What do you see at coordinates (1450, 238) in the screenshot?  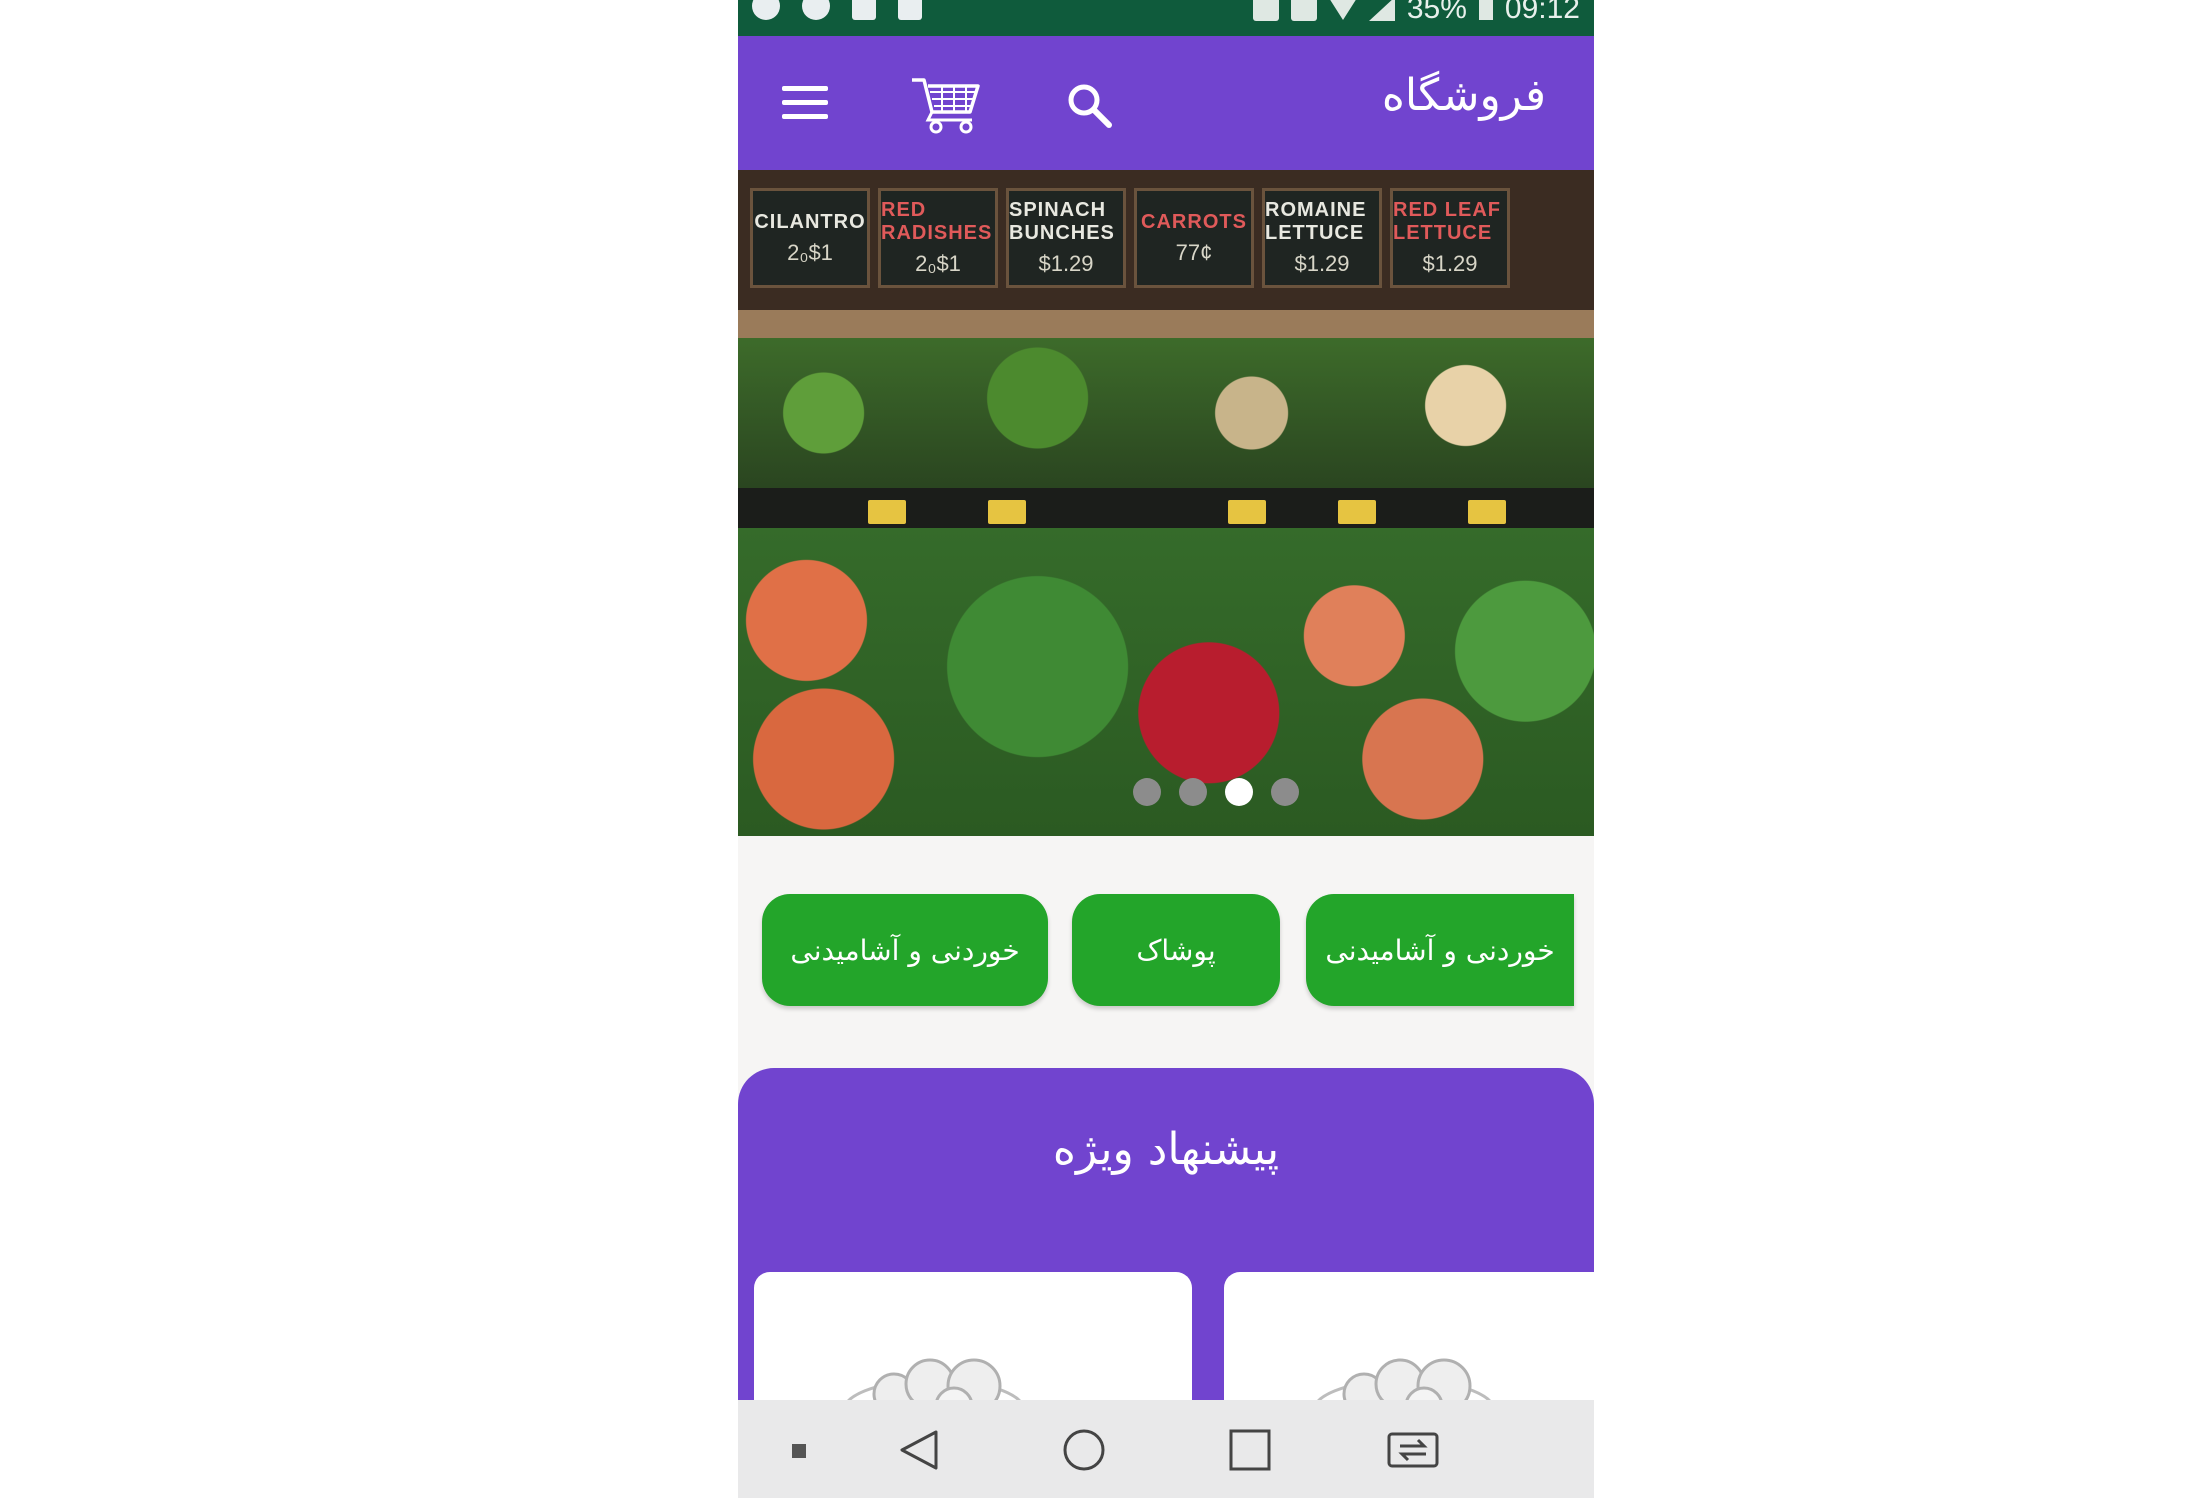 I see `price-sign: RED LEAF LETTUCE $1.29` at bounding box center [1450, 238].